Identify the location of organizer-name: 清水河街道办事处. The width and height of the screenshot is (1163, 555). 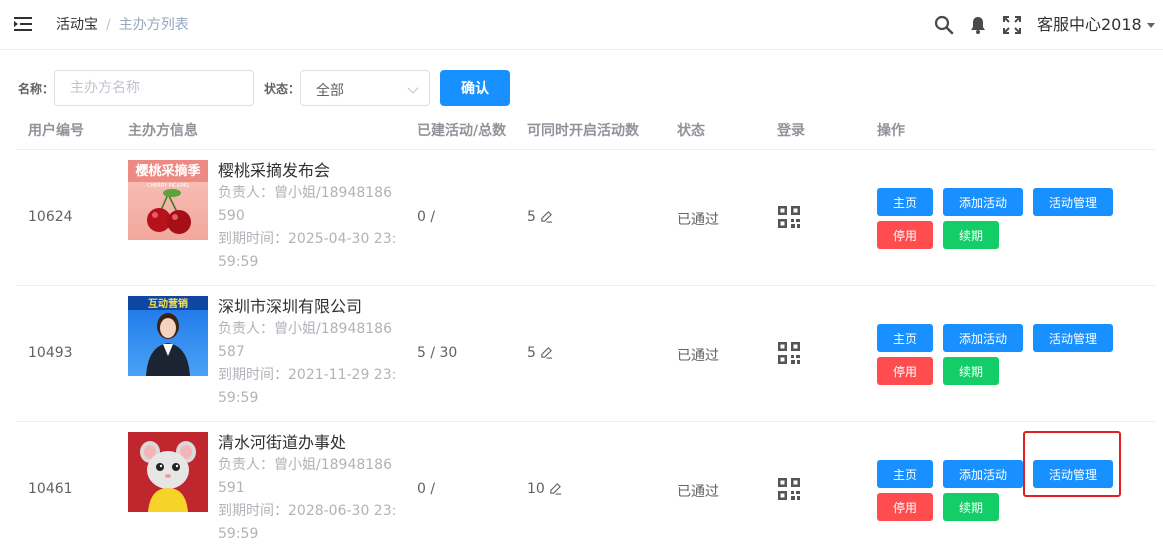
(282, 442).